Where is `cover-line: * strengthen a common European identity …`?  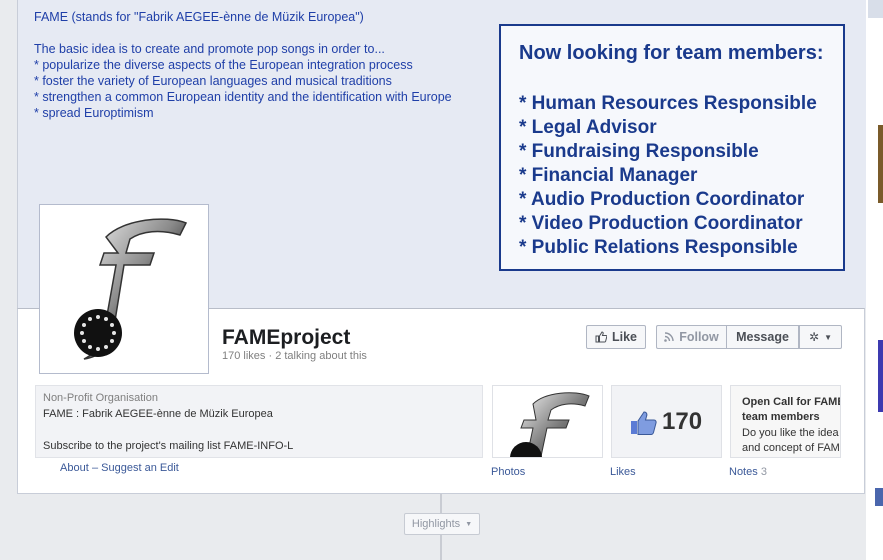
cover-line: * strengthen a common European identity … is located at coordinates (243, 97).